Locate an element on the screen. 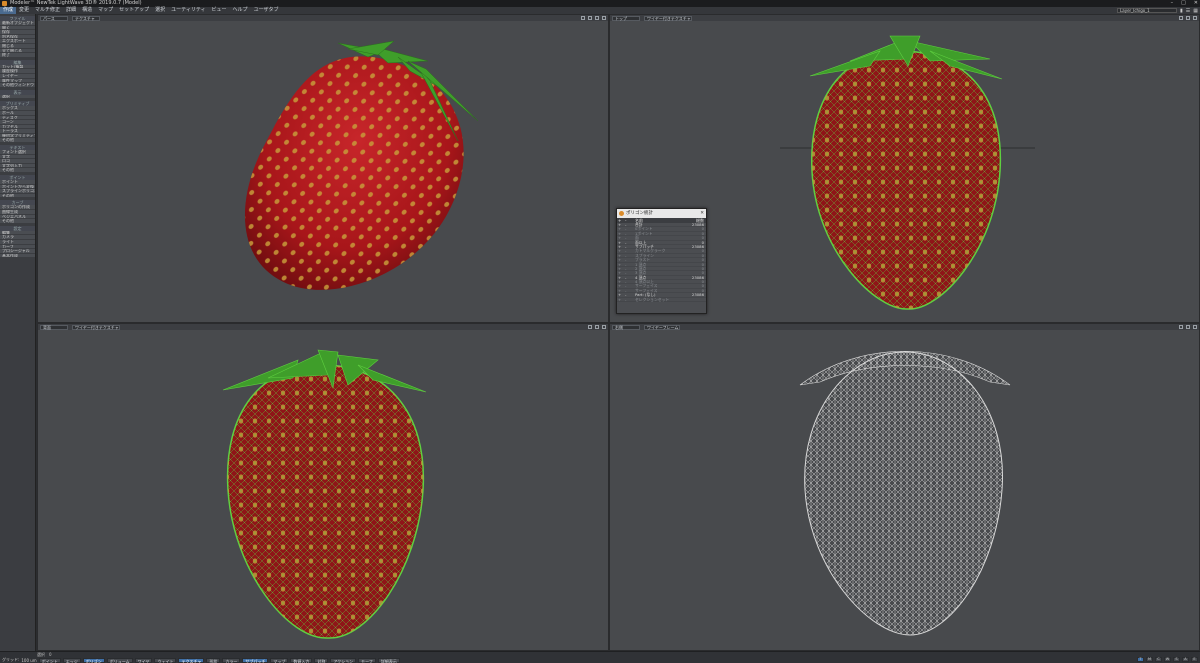  maximize-icon: □ is located at coordinates (1183, 3).